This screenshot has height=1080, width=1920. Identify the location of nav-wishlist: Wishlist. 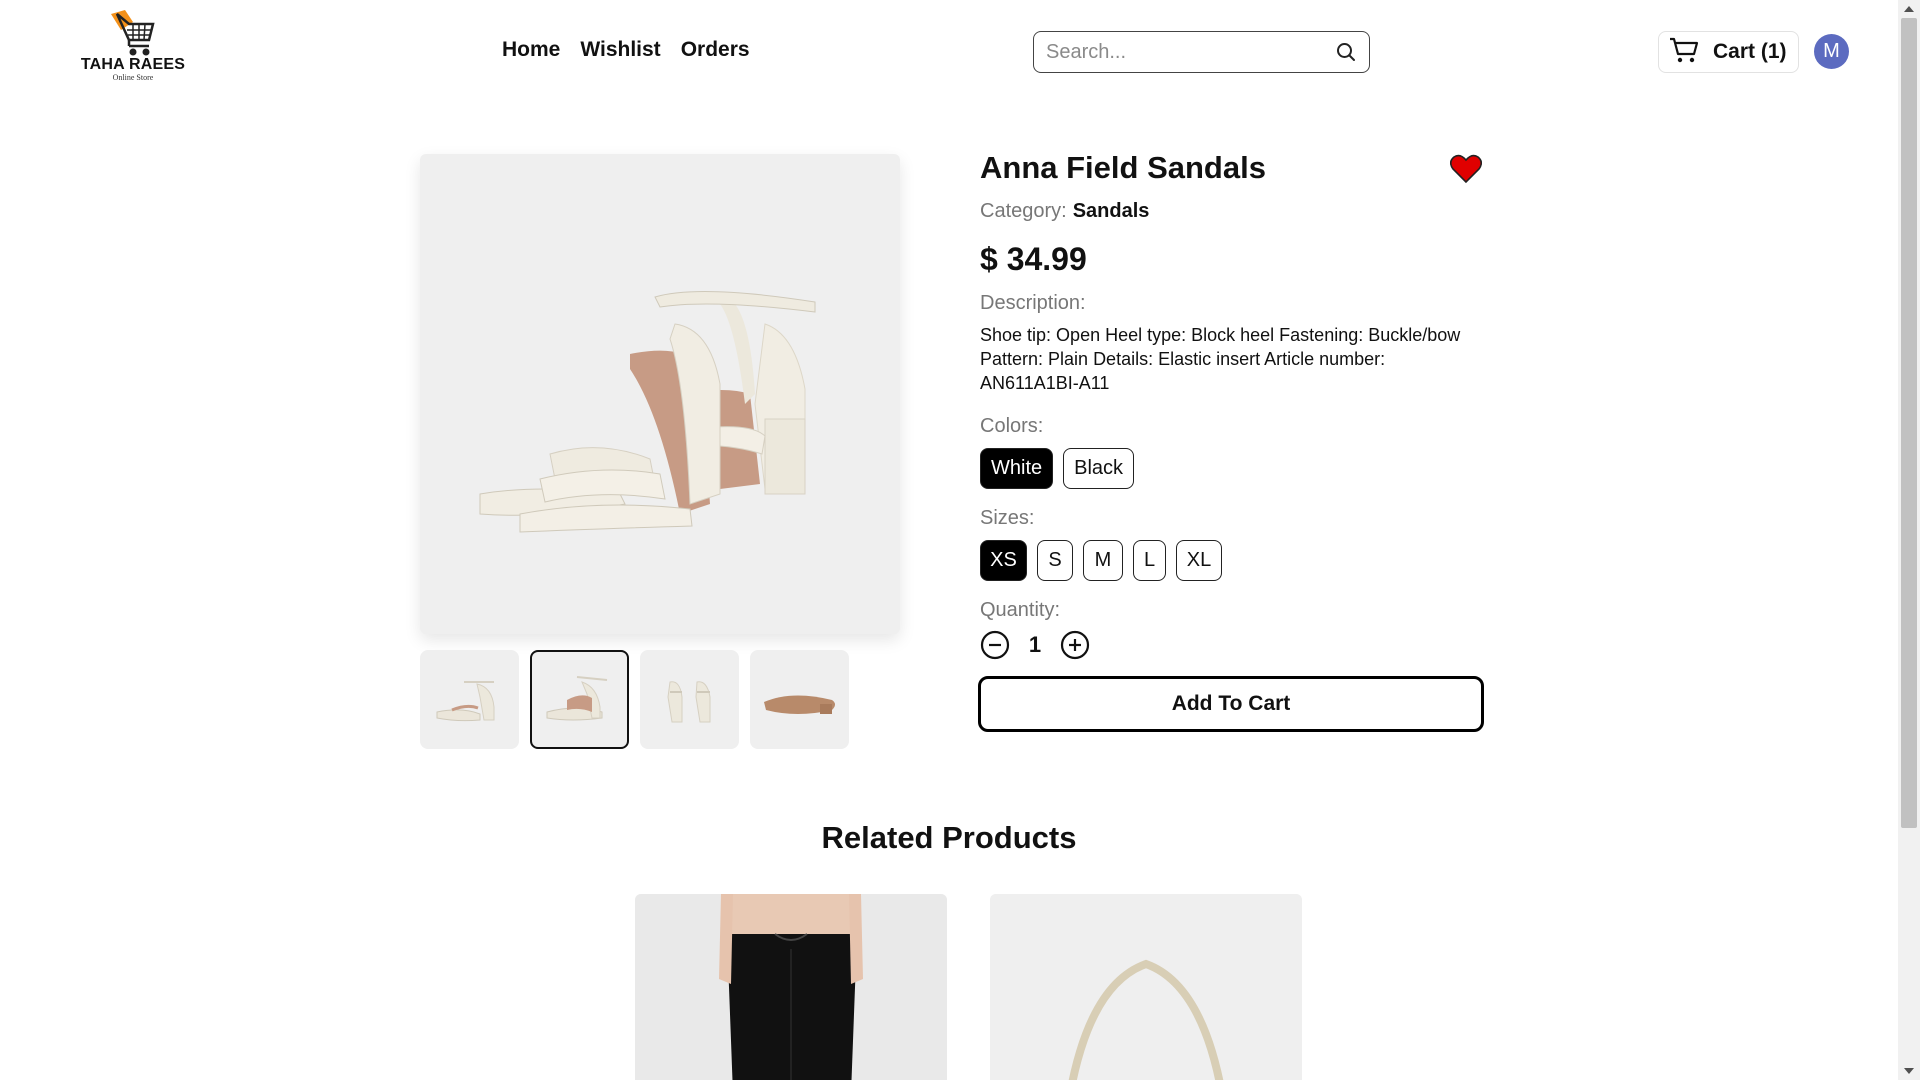
(620, 50).